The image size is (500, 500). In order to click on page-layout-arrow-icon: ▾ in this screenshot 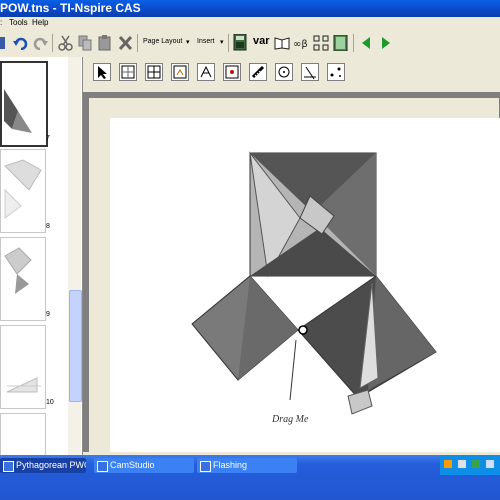, I will do `click(188, 42)`.